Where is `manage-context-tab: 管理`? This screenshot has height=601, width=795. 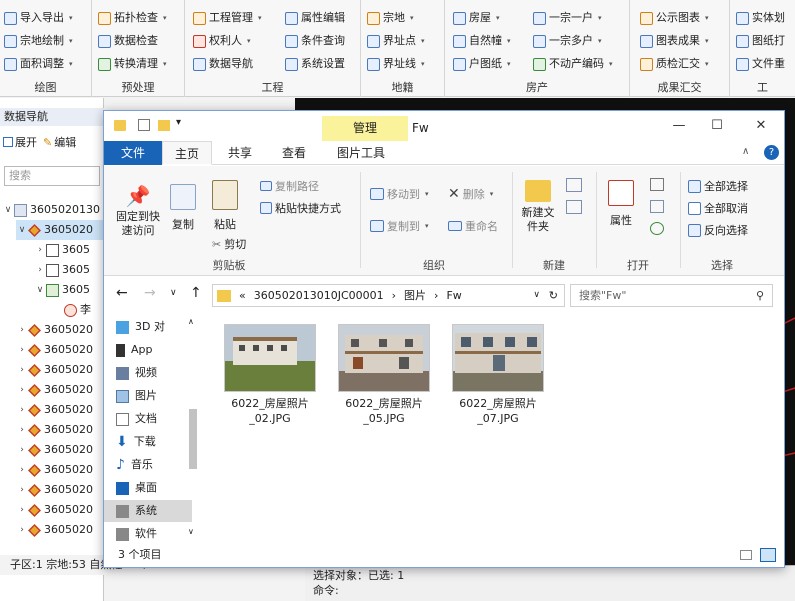 manage-context-tab: 管理 is located at coordinates (365, 128).